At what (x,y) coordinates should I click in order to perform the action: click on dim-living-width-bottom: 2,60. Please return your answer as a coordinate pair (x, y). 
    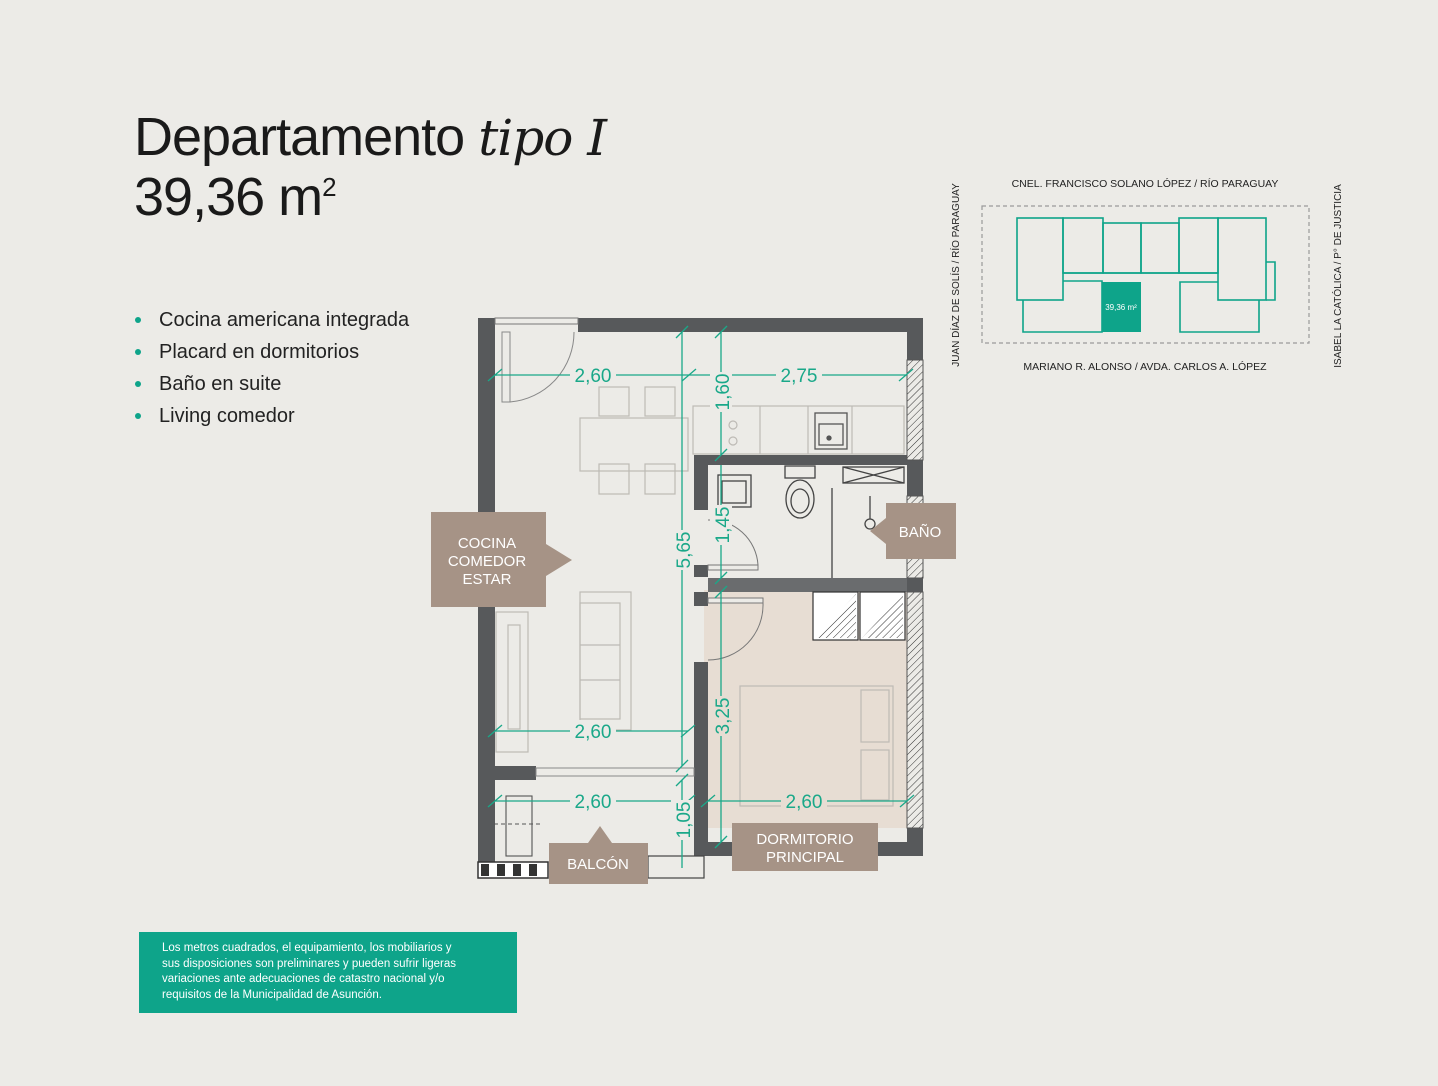
    Looking at the image, I should click on (593, 732).